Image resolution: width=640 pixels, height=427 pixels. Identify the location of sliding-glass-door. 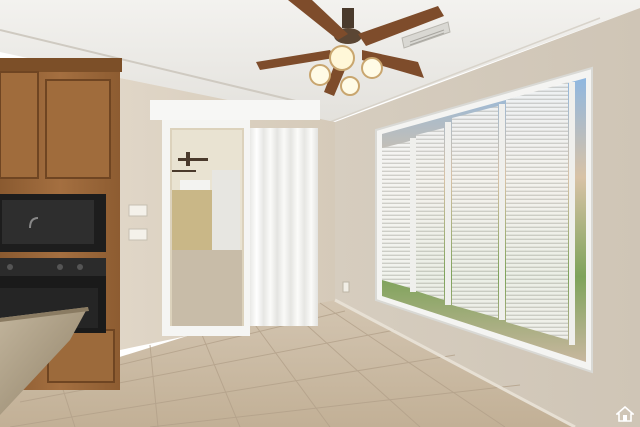
(206, 228).